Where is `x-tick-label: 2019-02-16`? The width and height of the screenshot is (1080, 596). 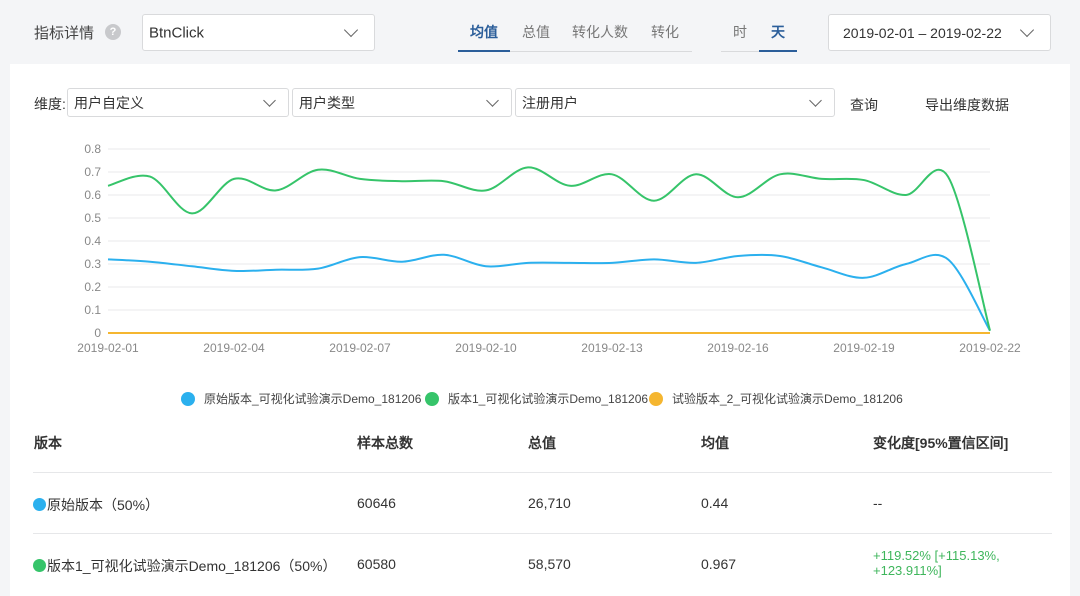
x-tick-label: 2019-02-16 is located at coordinates (738, 348).